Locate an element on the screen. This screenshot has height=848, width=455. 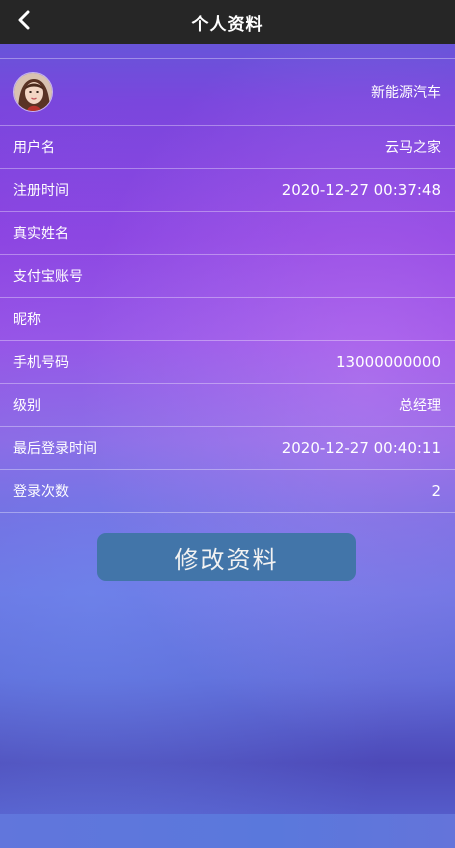
row-nickname: 昵称 is located at coordinates (227, 319).